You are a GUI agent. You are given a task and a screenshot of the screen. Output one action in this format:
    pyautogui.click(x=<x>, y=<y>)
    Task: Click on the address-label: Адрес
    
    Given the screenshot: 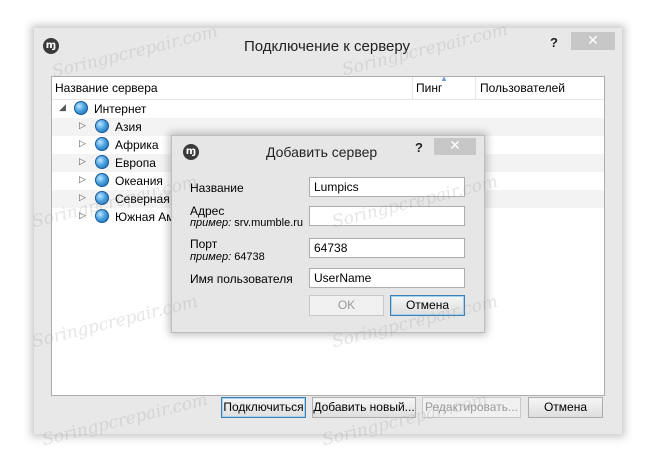 What is the action you would take?
    pyautogui.click(x=207, y=211)
    